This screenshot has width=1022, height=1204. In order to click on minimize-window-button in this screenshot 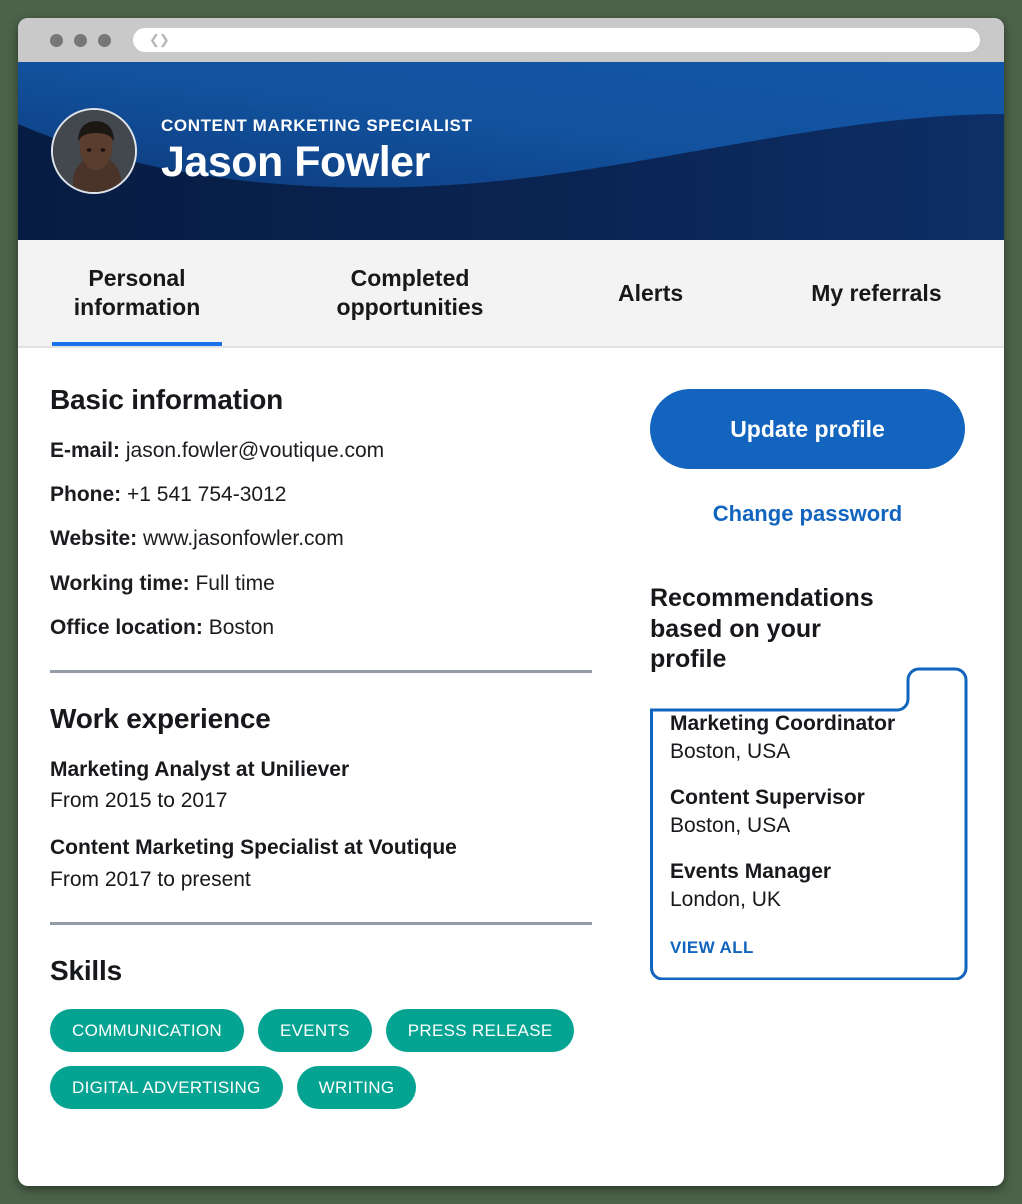, I will do `click(80, 40)`.